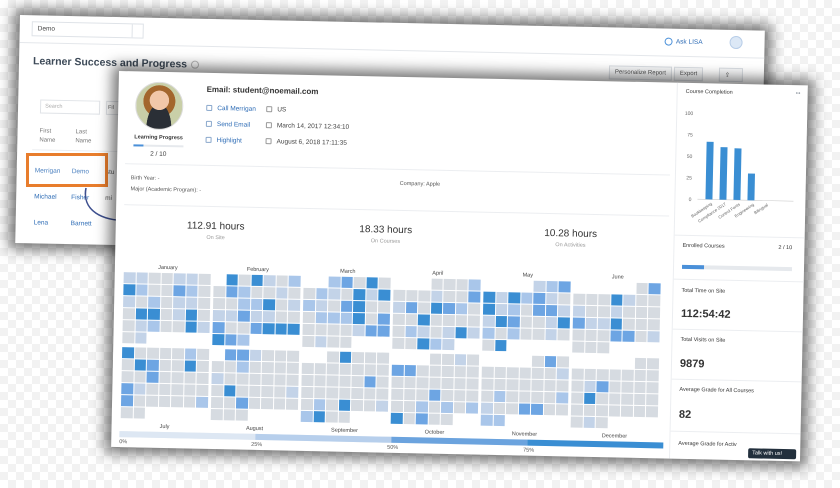 This screenshot has height=488, width=840. Describe the element at coordinates (51, 136) in the screenshot. I see `header-first-name: First Name` at that location.